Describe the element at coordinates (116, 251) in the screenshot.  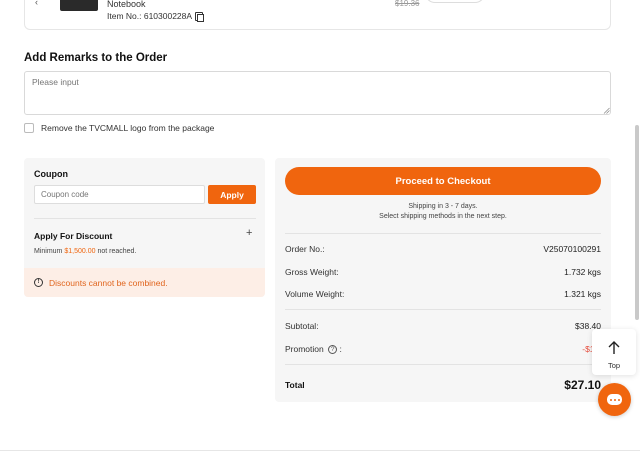
I see `min-suffix: not reached.` at that location.